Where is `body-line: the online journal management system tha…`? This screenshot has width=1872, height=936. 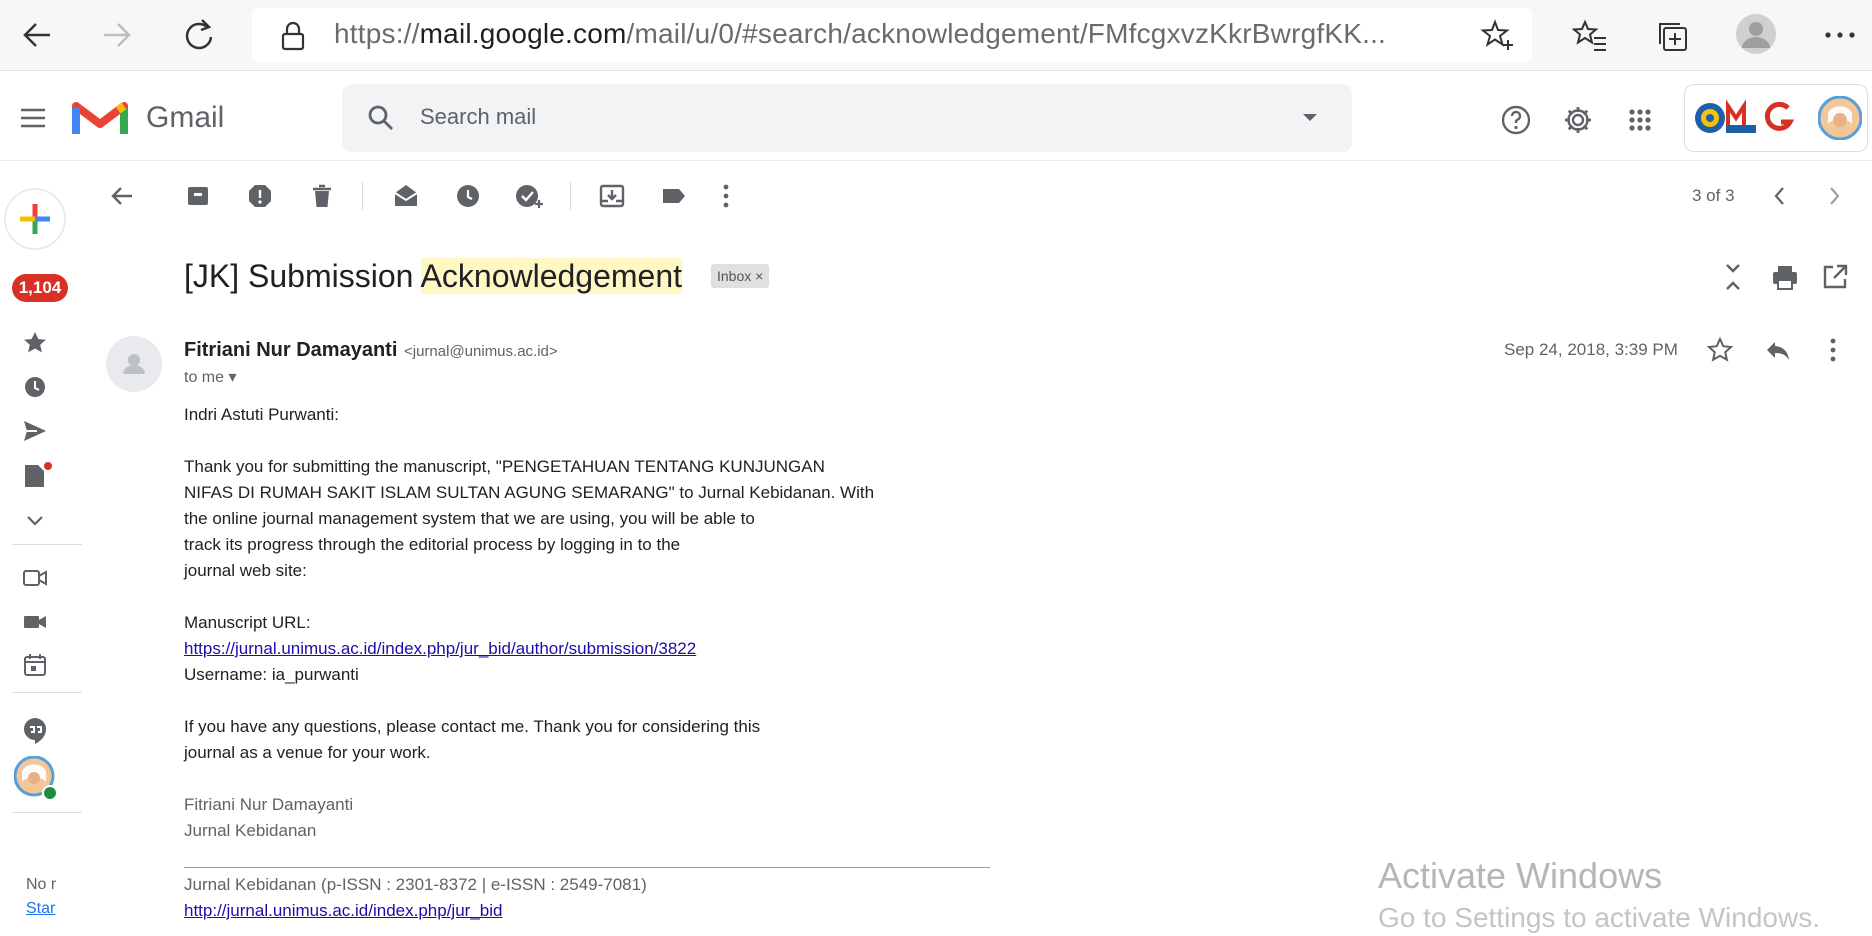
body-line: the online journal management system tha… is located at coordinates (469, 518).